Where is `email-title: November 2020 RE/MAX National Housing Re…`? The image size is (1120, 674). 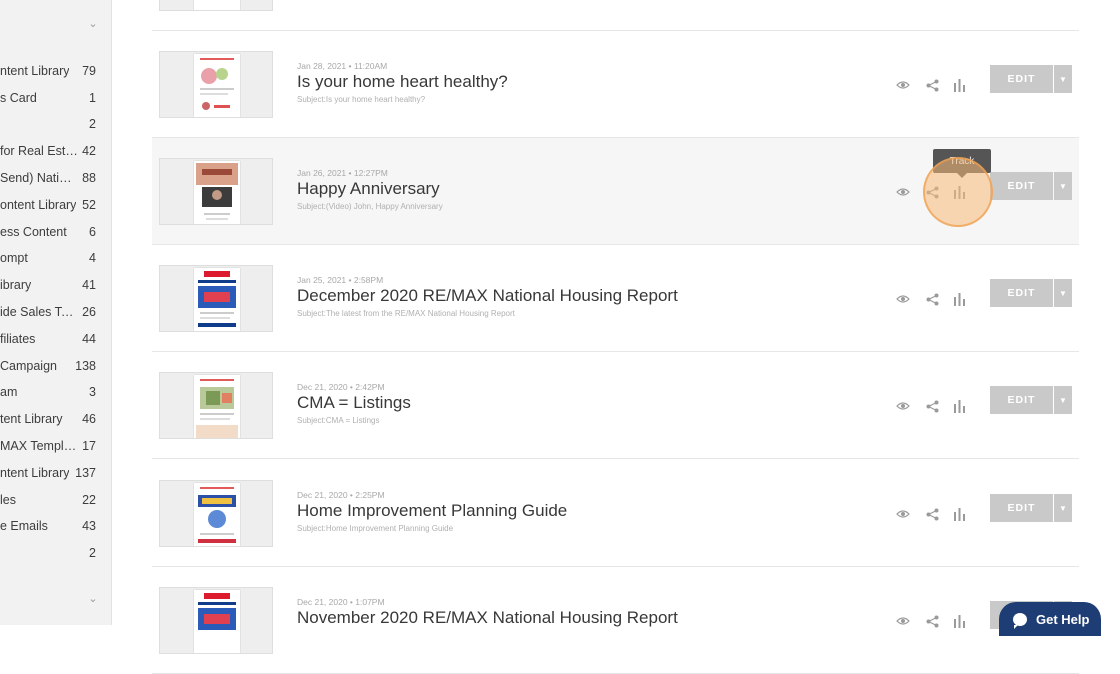
email-title: November 2020 RE/MAX National Housing Re… is located at coordinates (487, 618).